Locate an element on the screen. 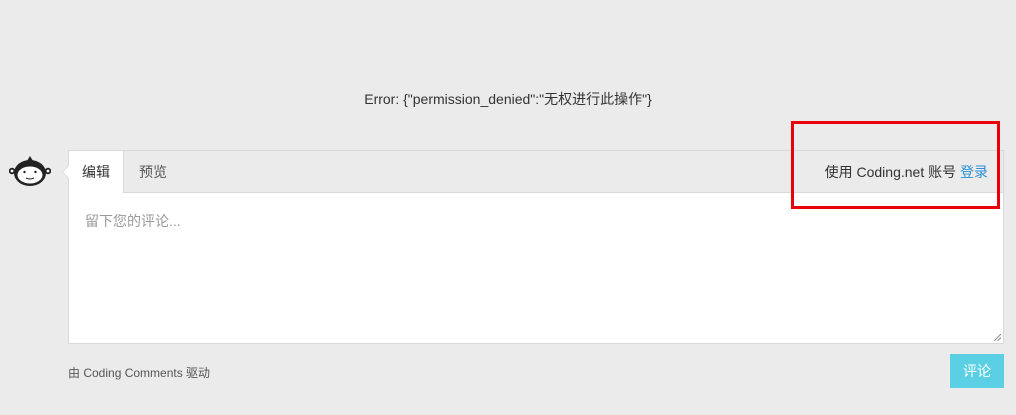 Image resolution: width=1016 pixels, height=415 pixels. tab-preview: 预览 is located at coordinates (153, 172).